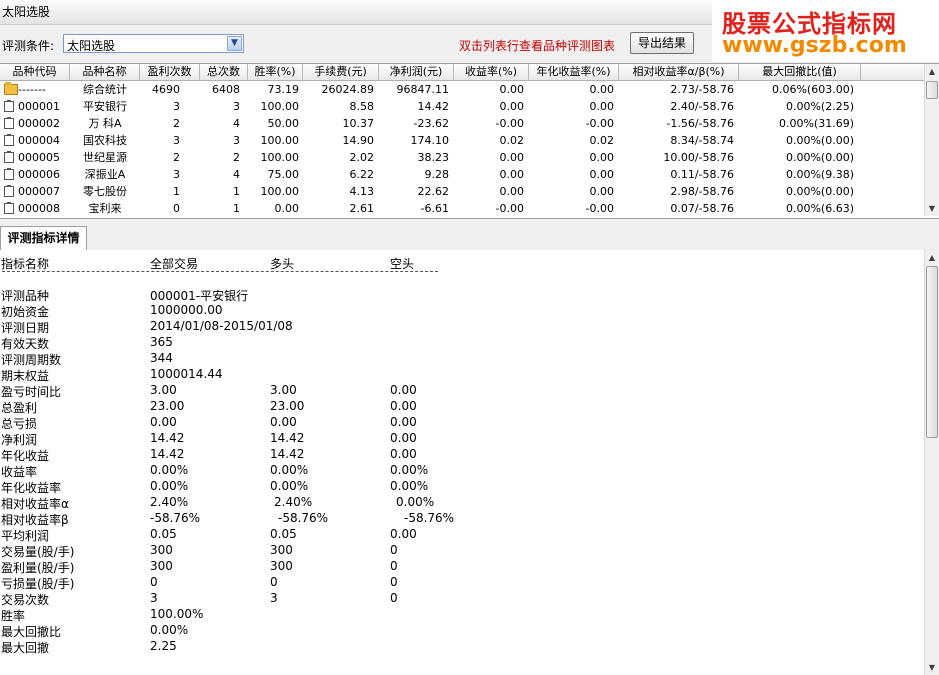 The width and height of the screenshot is (939, 675). What do you see at coordinates (236, 208) in the screenshot?
I see `cell-total: 1` at bounding box center [236, 208].